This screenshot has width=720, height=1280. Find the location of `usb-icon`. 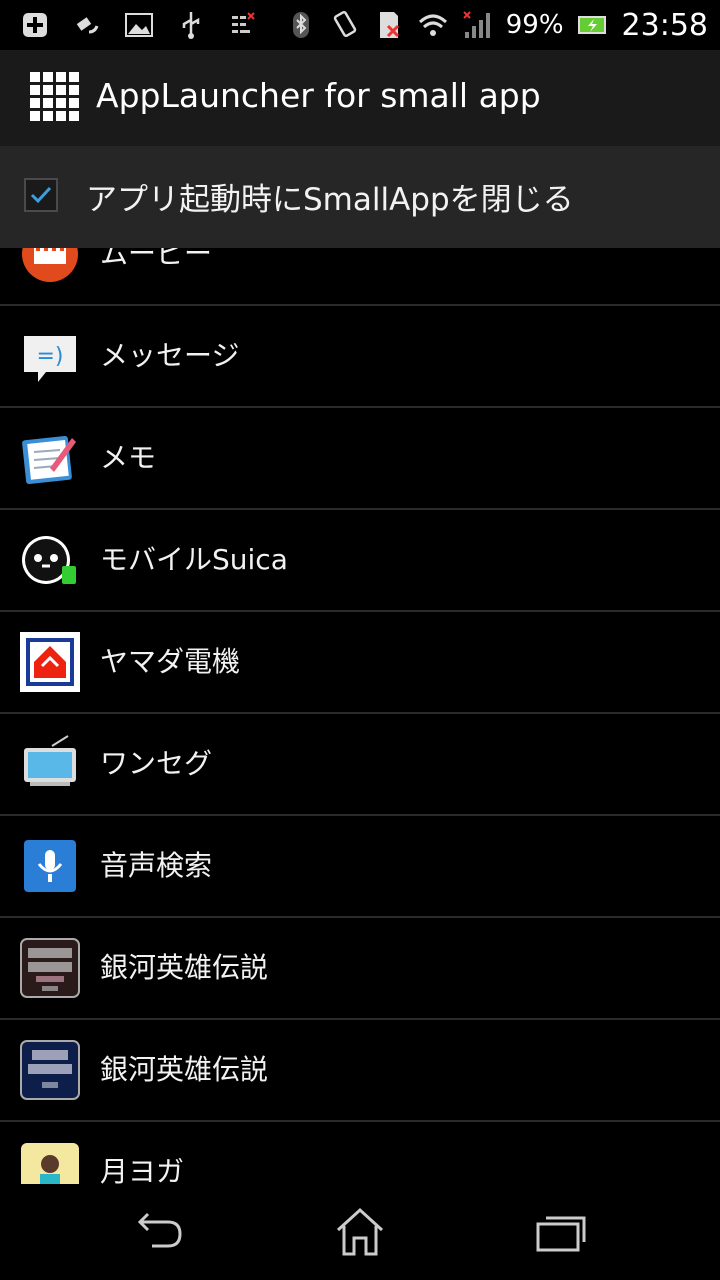

usb-icon is located at coordinates (191, 25).